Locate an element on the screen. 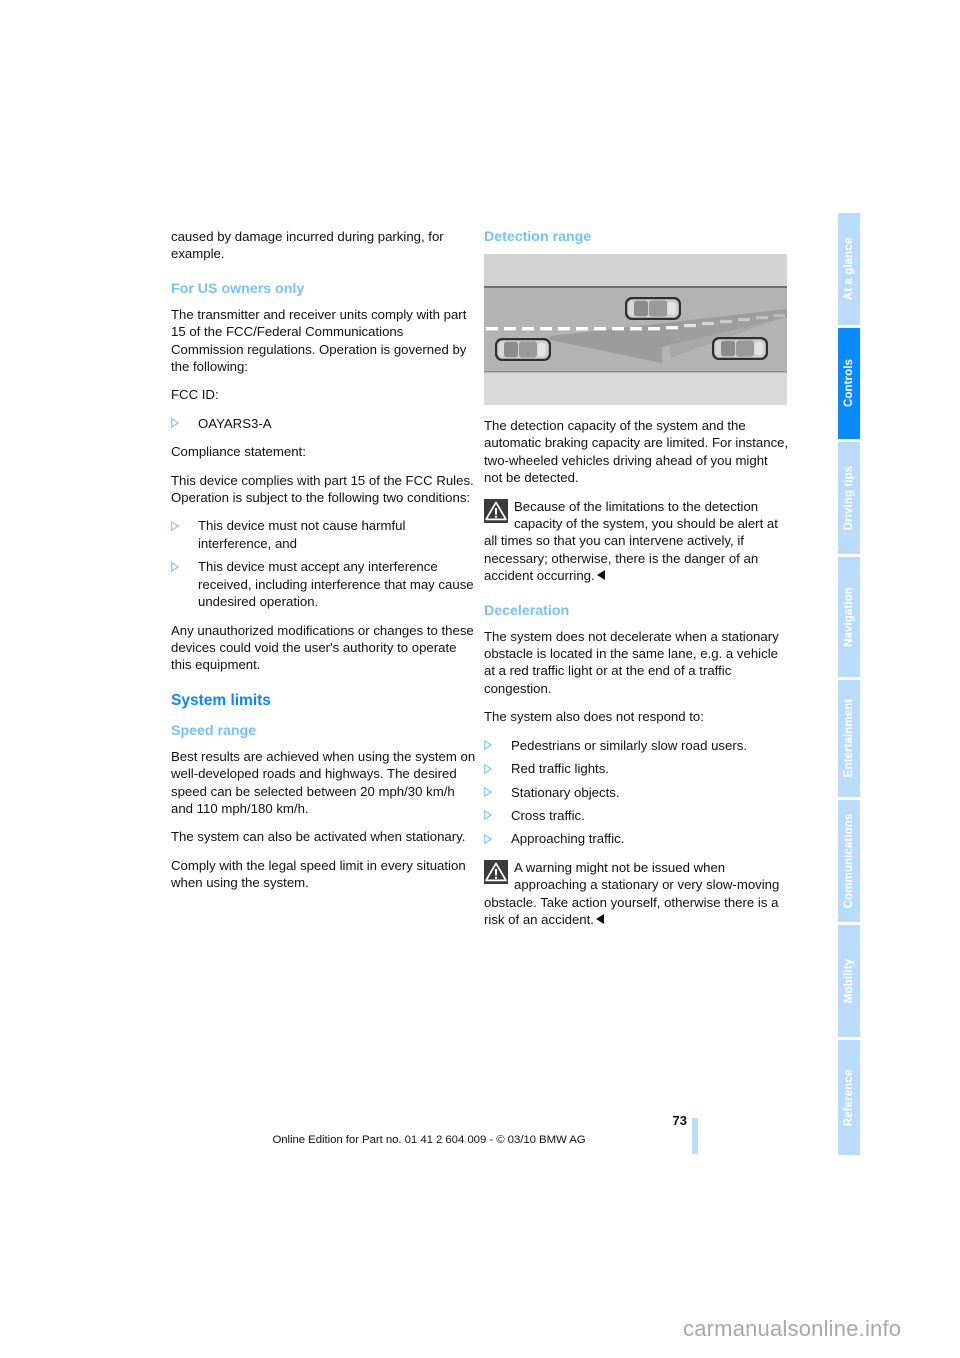 The width and height of the screenshot is (960, 1358). sidebar-tab-label: Communications is located at coordinates (849, 861).